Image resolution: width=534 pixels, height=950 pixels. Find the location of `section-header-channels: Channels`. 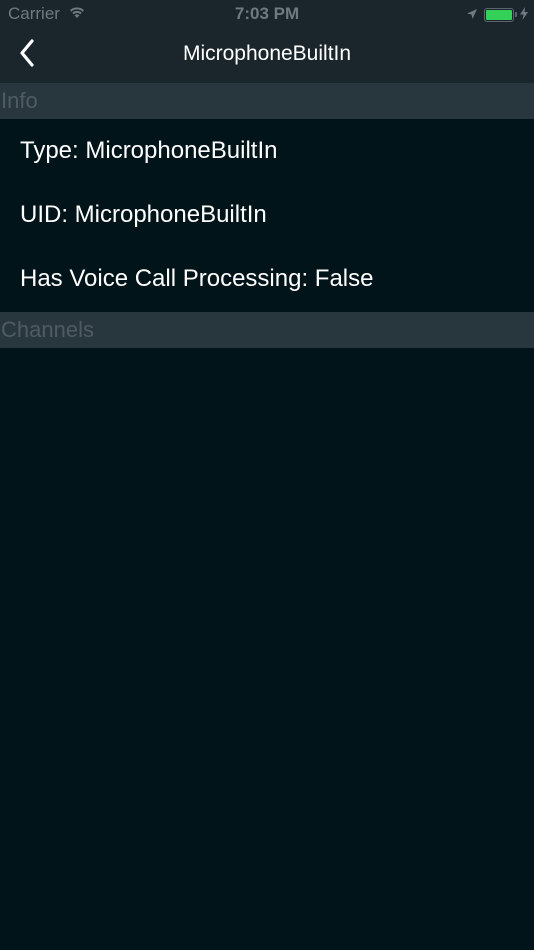

section-header-channels: Channels is located at coordinates (267, 330).